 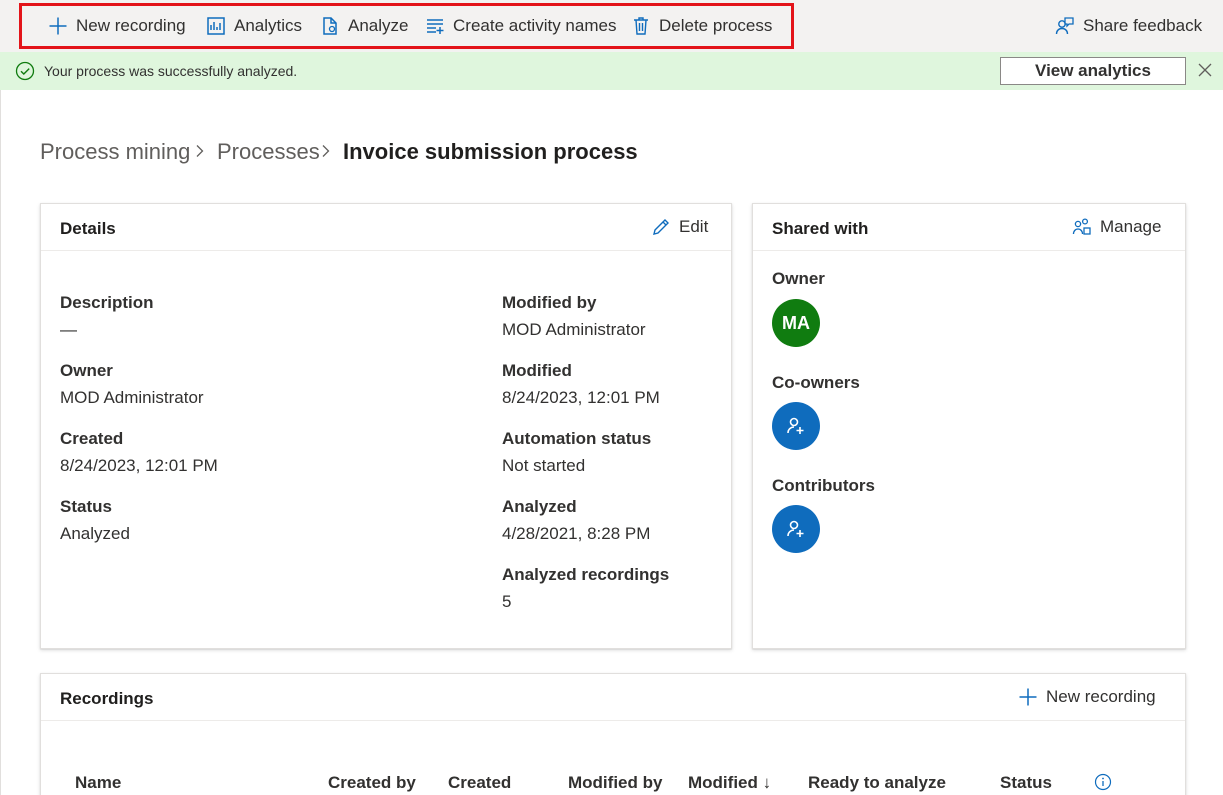 I want to click on automation-status-value: Not started, so click(x=544, y=465).